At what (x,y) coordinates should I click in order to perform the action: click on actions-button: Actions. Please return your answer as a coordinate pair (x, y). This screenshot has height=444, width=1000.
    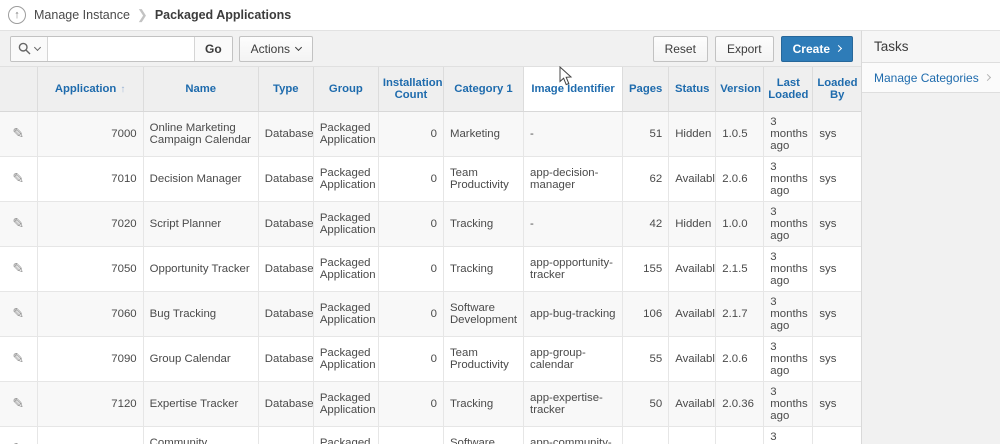
    Looking at the image, I should click on (276, 48).